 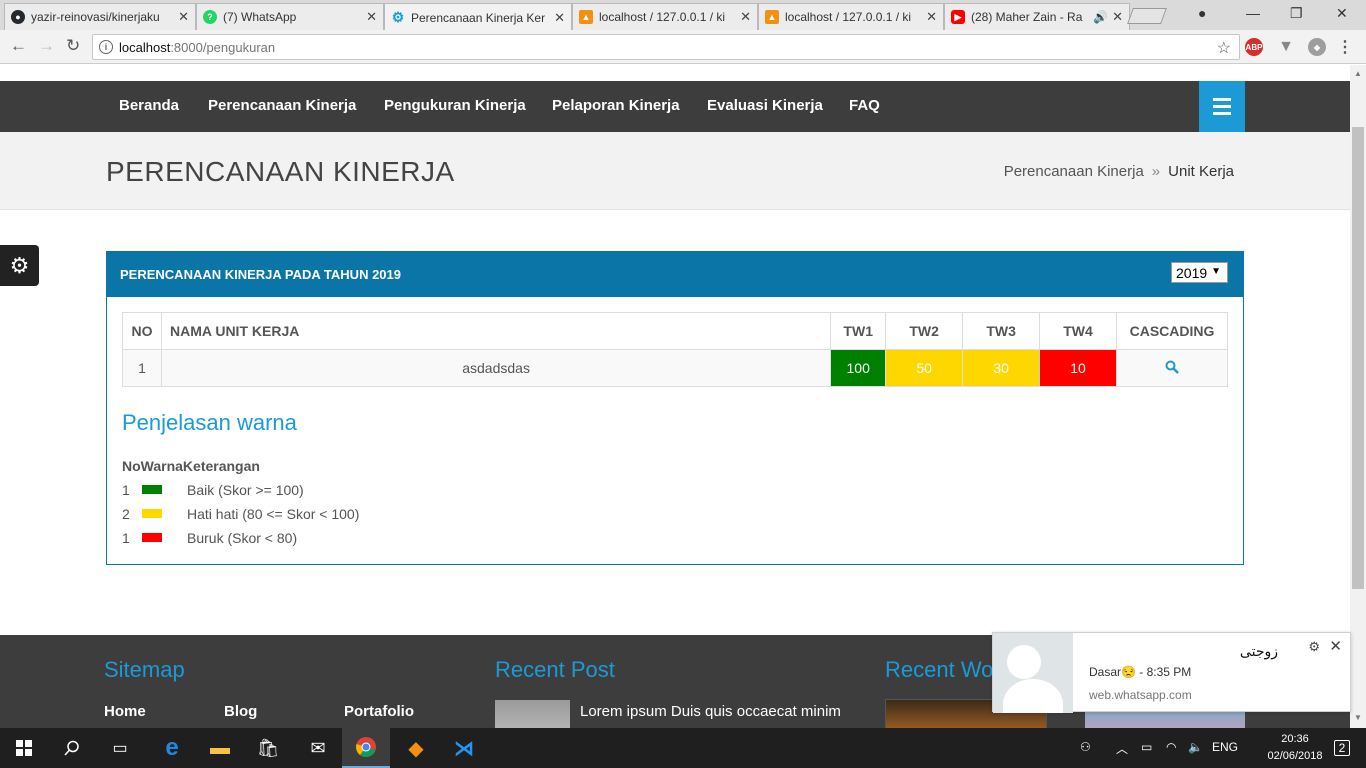 What do you see at coordinates (18, 46) in the screenshot?
I see `back-icon: ←` at bounding box center [18, 46].